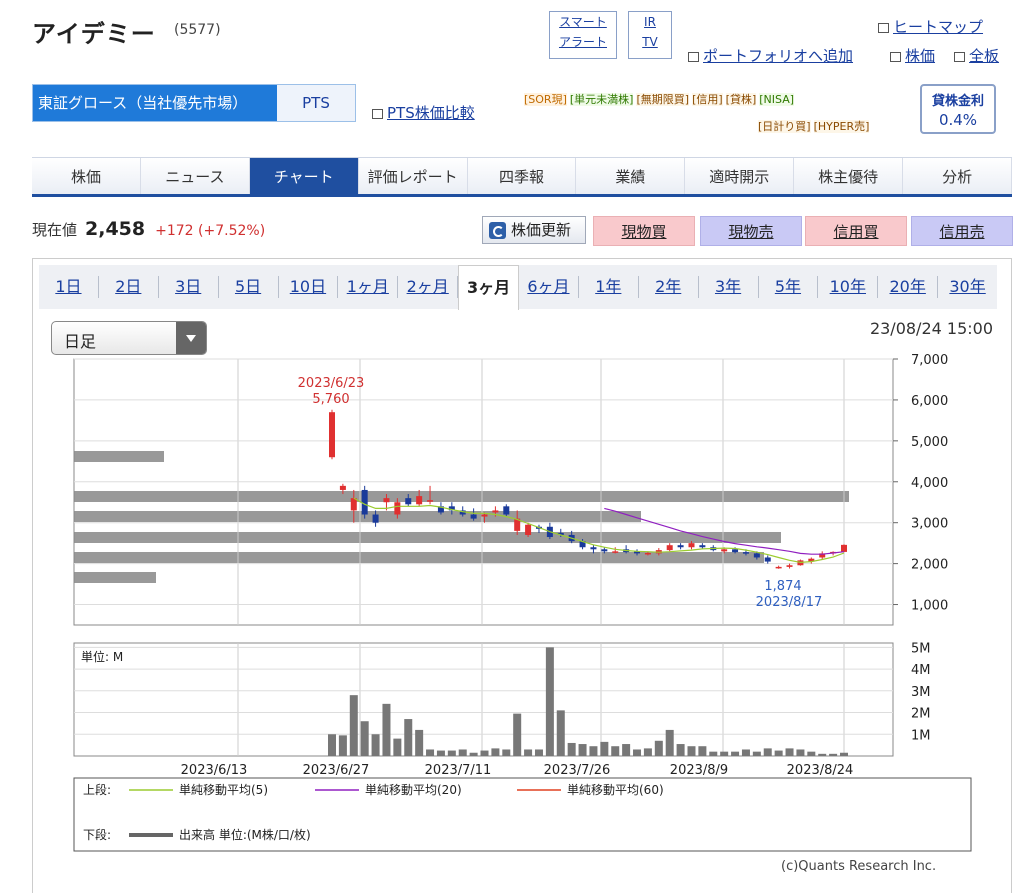  Describe the element at coordinates (197, 30) in the screenshot. I see `stock-code: (5577)` at that location.